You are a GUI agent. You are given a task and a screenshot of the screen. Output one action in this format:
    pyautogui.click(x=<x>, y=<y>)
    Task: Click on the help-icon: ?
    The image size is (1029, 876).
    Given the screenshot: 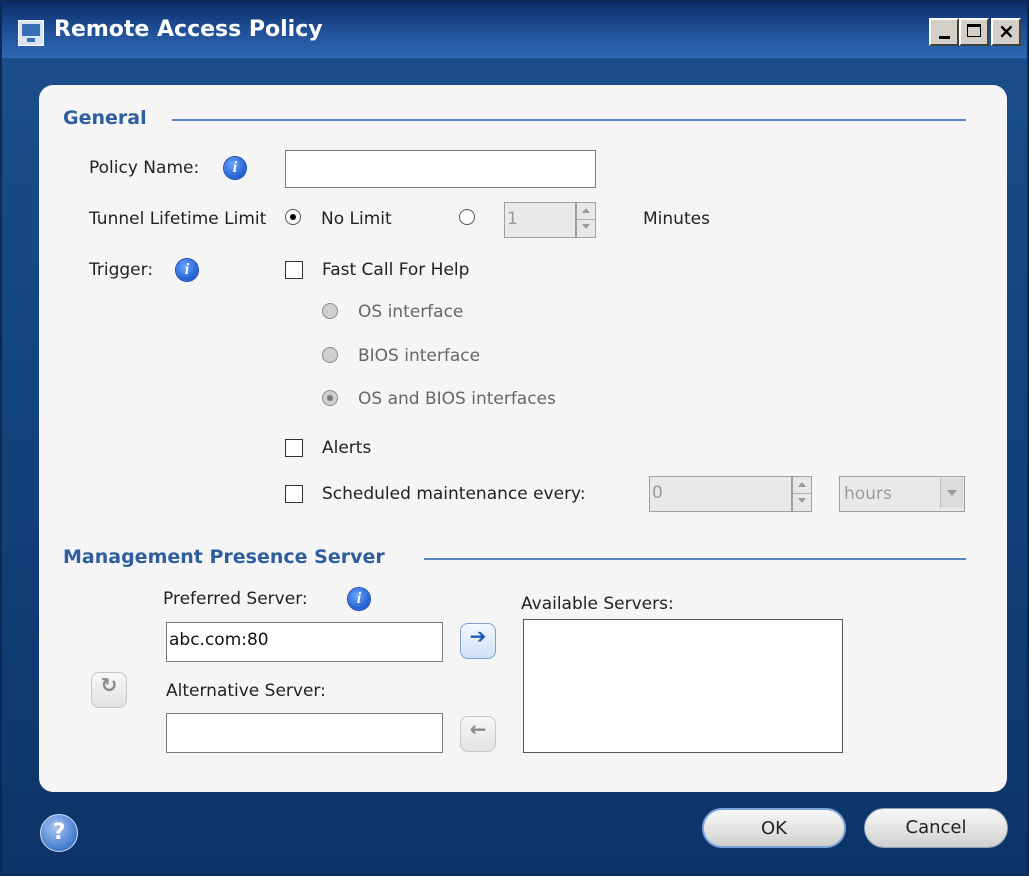 What is the action you would take?
    pyautogui.click(x=59, y=833)
    